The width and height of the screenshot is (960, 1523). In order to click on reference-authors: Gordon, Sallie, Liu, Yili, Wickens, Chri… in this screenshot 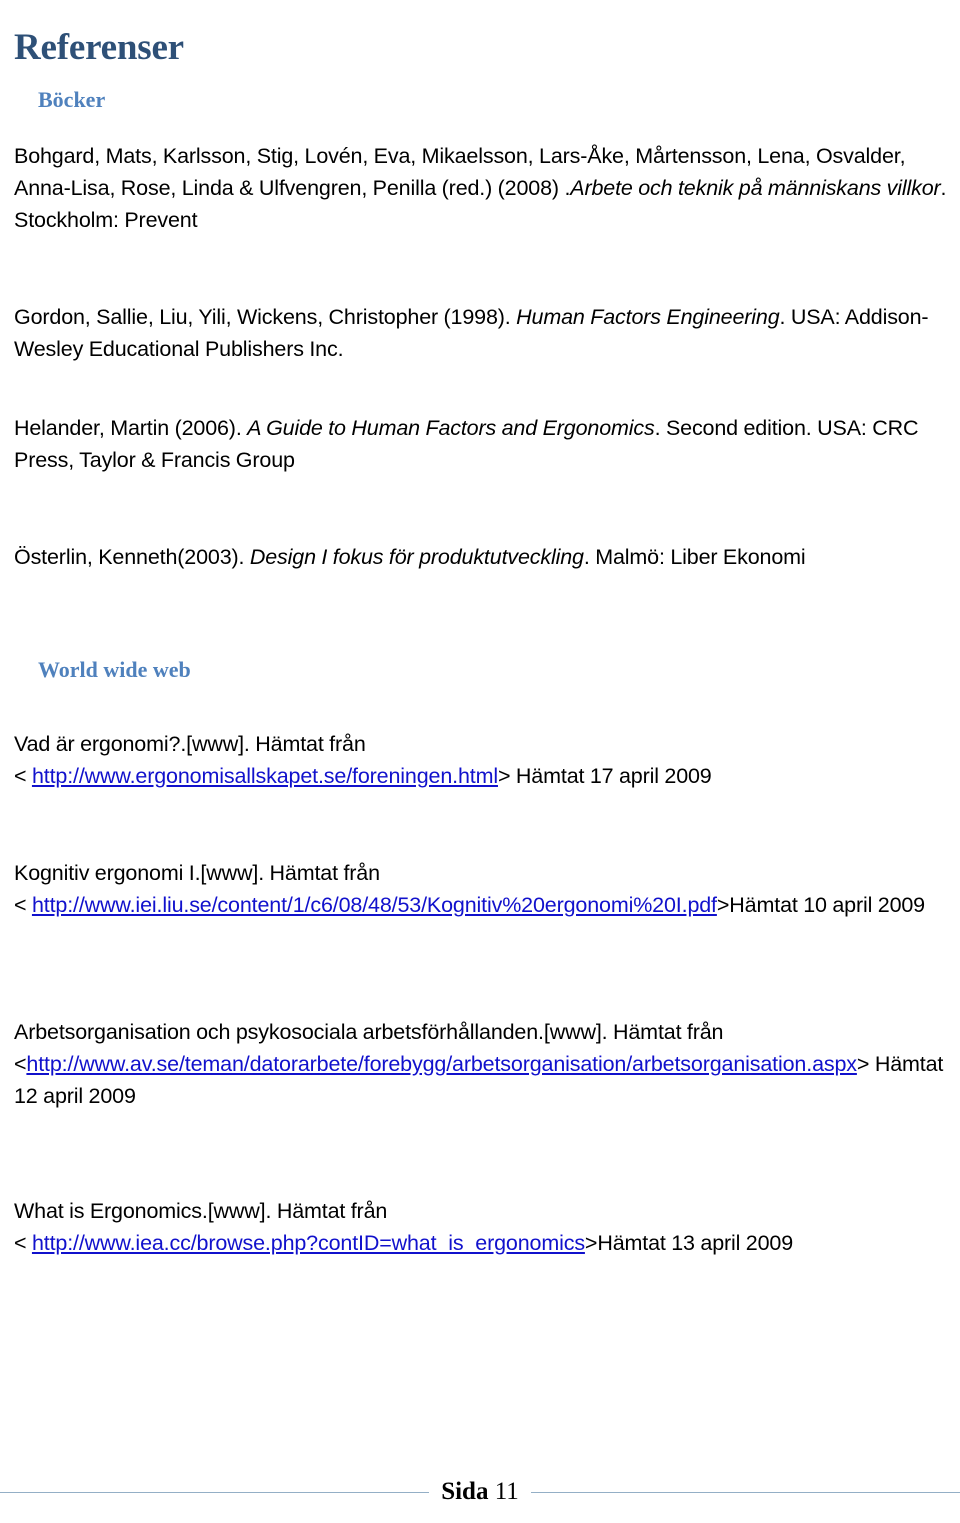, I will do `click(265, 316)`.